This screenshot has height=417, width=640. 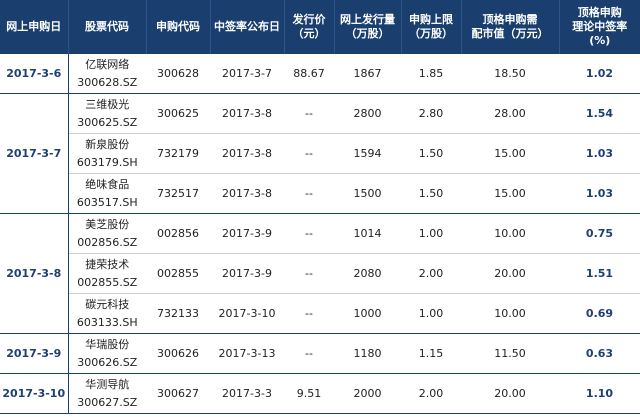 What do you see at coordinates (34, 153) in the screenshot?
I see `subscription-date-cell: 2017-3-7` at bounding box center [34, 153].